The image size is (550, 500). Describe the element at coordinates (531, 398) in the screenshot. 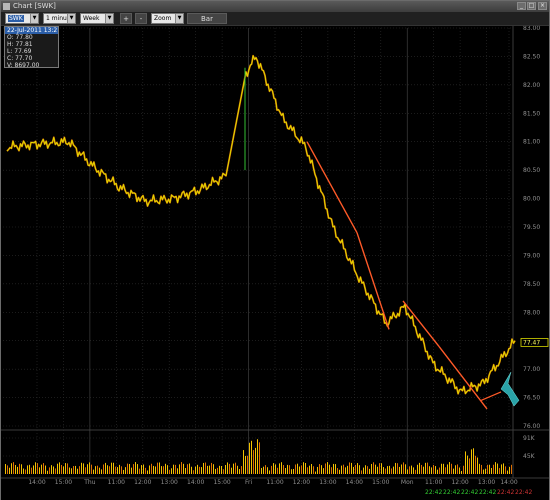

I see `price-tick-label: 76.50` at that location.